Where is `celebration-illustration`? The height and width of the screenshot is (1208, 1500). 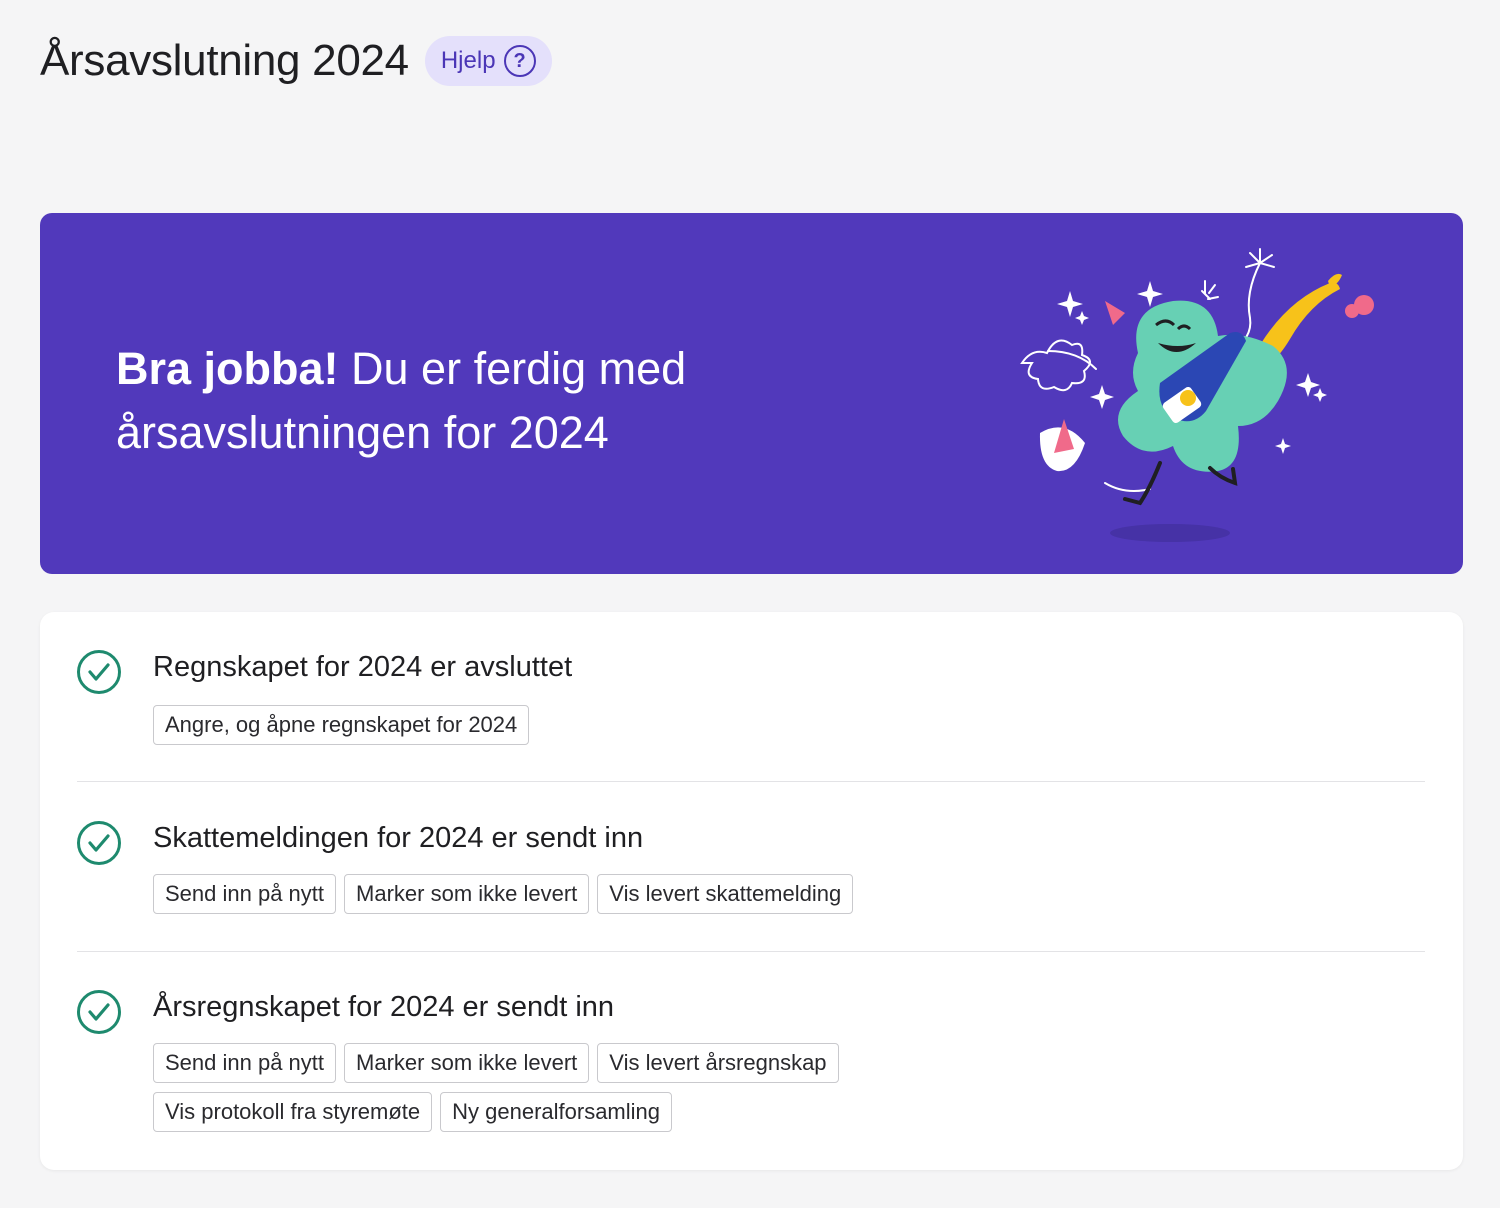 celebration-illustration is located at coordinates (1197, 395).